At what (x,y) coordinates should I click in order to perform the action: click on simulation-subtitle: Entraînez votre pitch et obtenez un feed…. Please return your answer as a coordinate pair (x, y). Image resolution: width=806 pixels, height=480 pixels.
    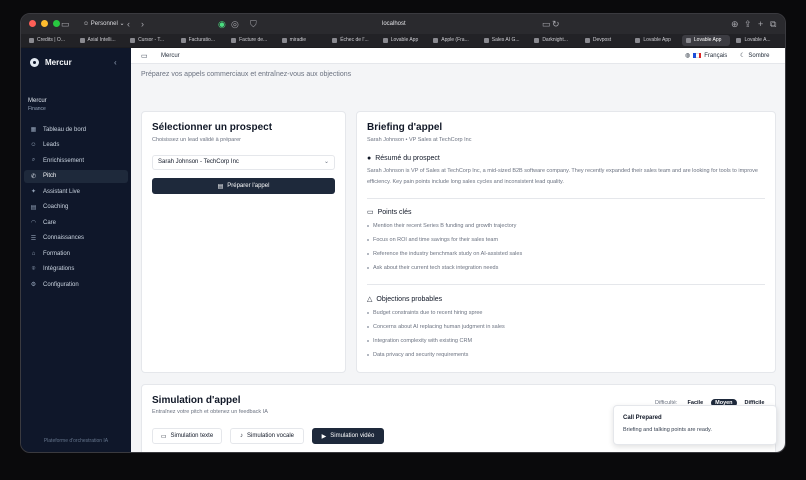
    Looking at the image, I should click on (210, 412).